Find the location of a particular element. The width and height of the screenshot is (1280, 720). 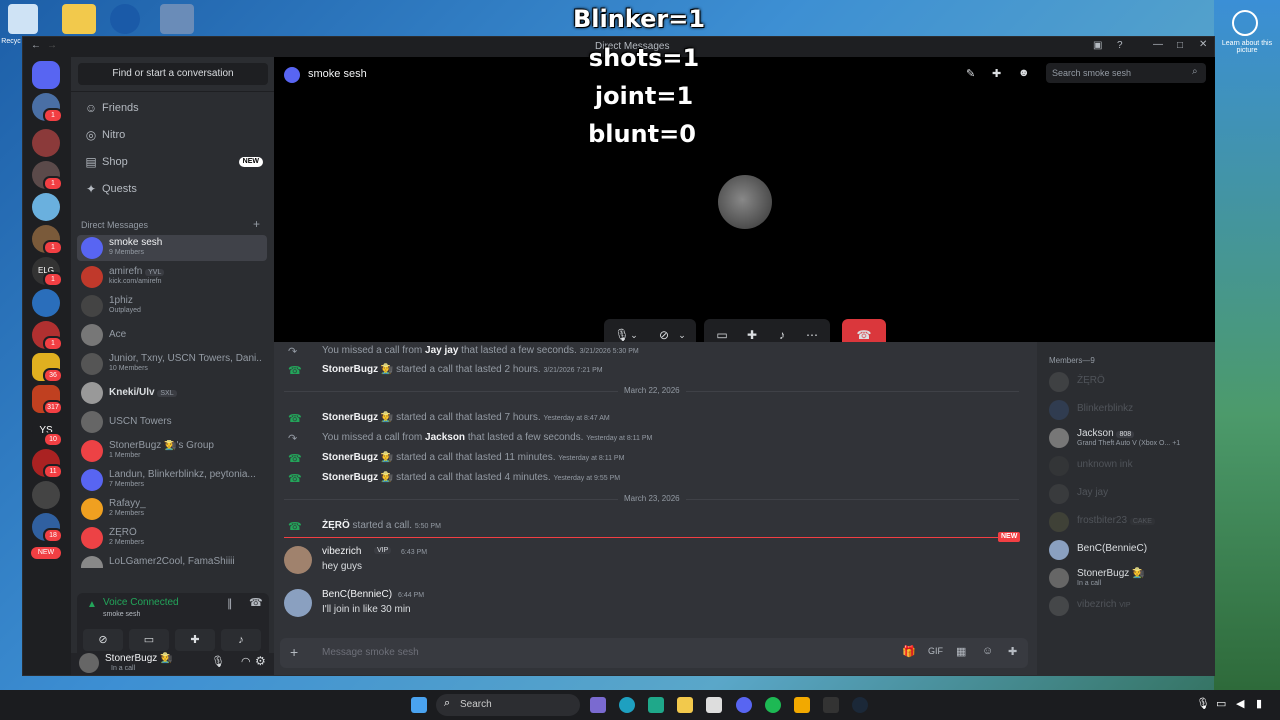

camera-off-button: ⊘ is located at coordinates (103, 640).